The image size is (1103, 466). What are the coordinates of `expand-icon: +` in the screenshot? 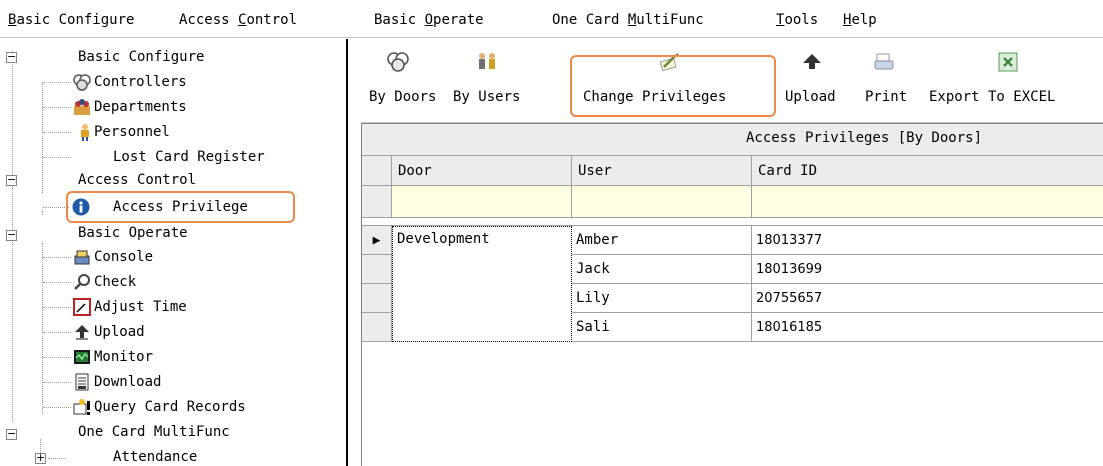 It's located at (40, 458).